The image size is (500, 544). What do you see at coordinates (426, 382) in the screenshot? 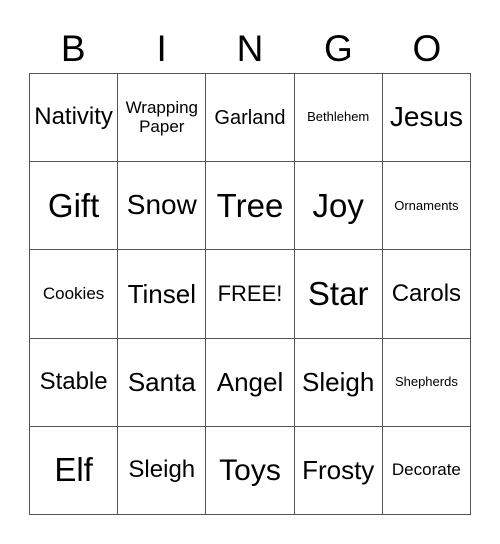
I see `bingo-cell: Shepherds` at bounding box center [426, 382].